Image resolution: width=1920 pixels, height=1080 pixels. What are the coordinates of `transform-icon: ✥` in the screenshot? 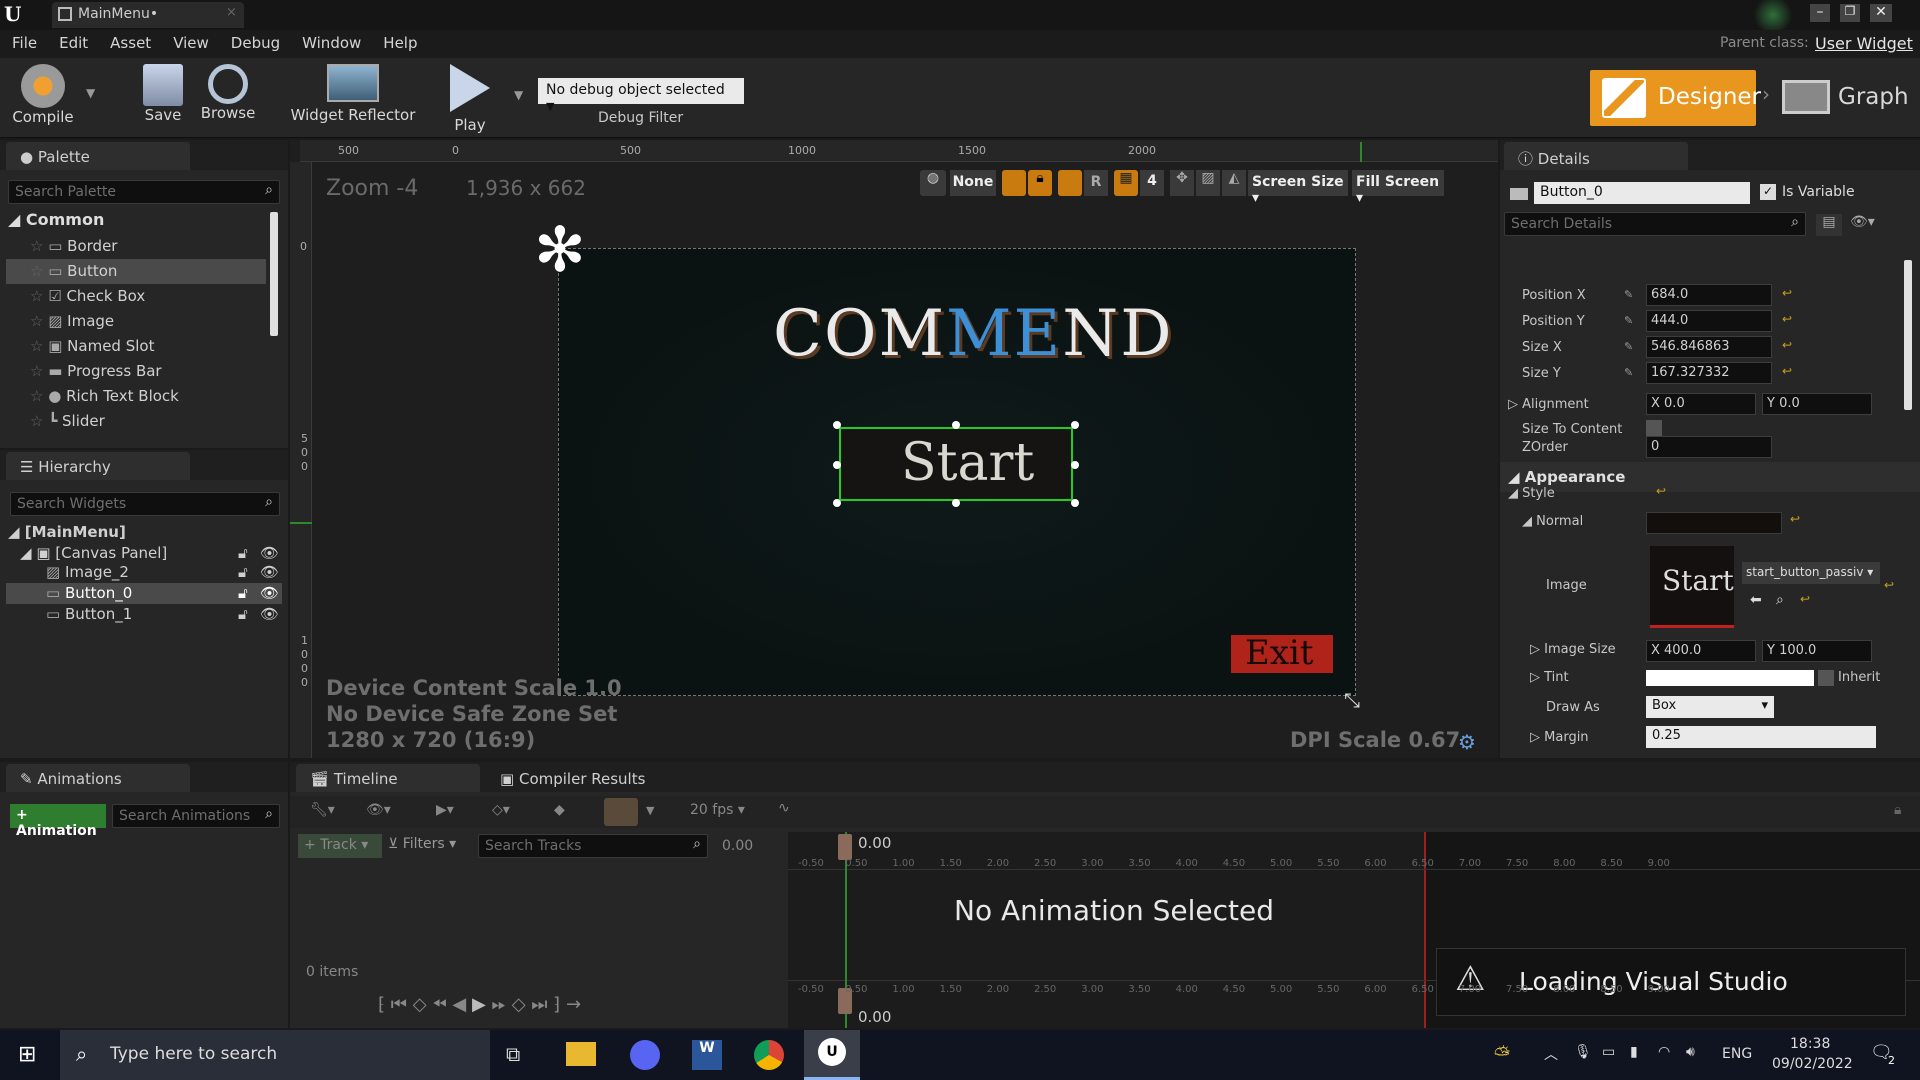 It's located at (1182, 183).